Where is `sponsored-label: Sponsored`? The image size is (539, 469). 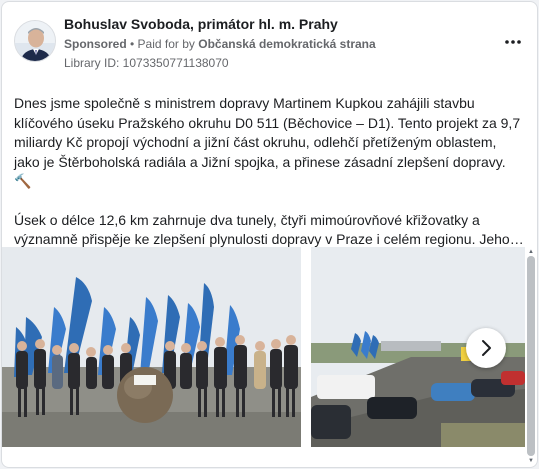
sponsored-label: Sponsored is located at coordinates (95, 44).